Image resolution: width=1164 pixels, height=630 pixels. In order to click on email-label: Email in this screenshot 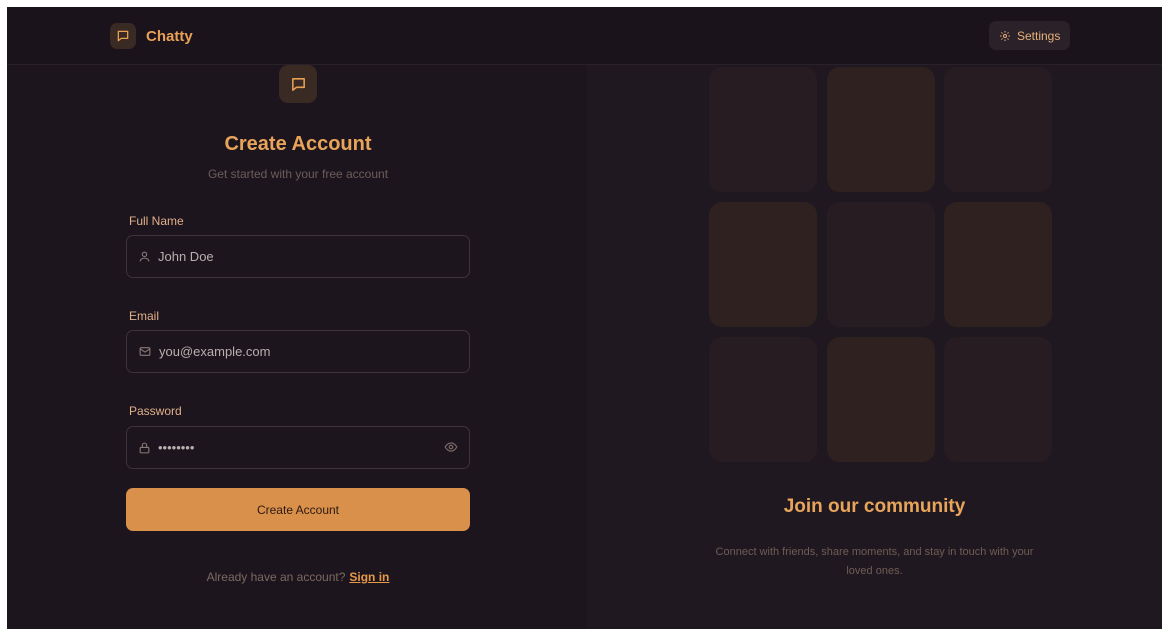, I will do `click(144, 316)`.